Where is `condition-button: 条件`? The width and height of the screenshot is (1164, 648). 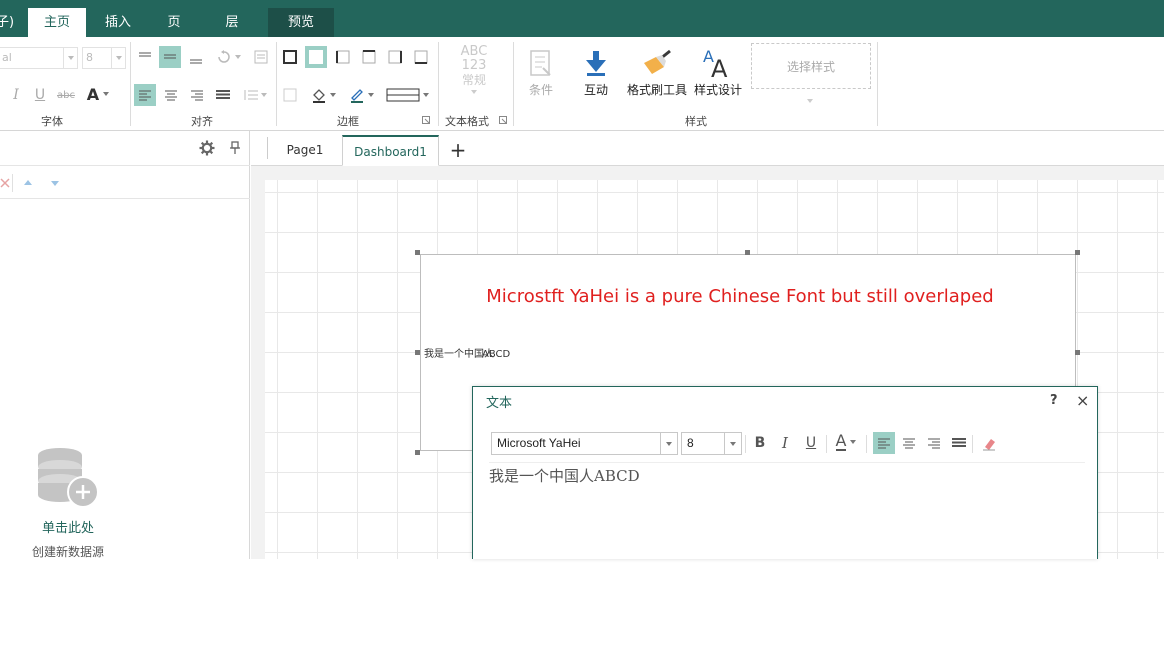
condition-button: 条件 is located at coordinates (541, 89).